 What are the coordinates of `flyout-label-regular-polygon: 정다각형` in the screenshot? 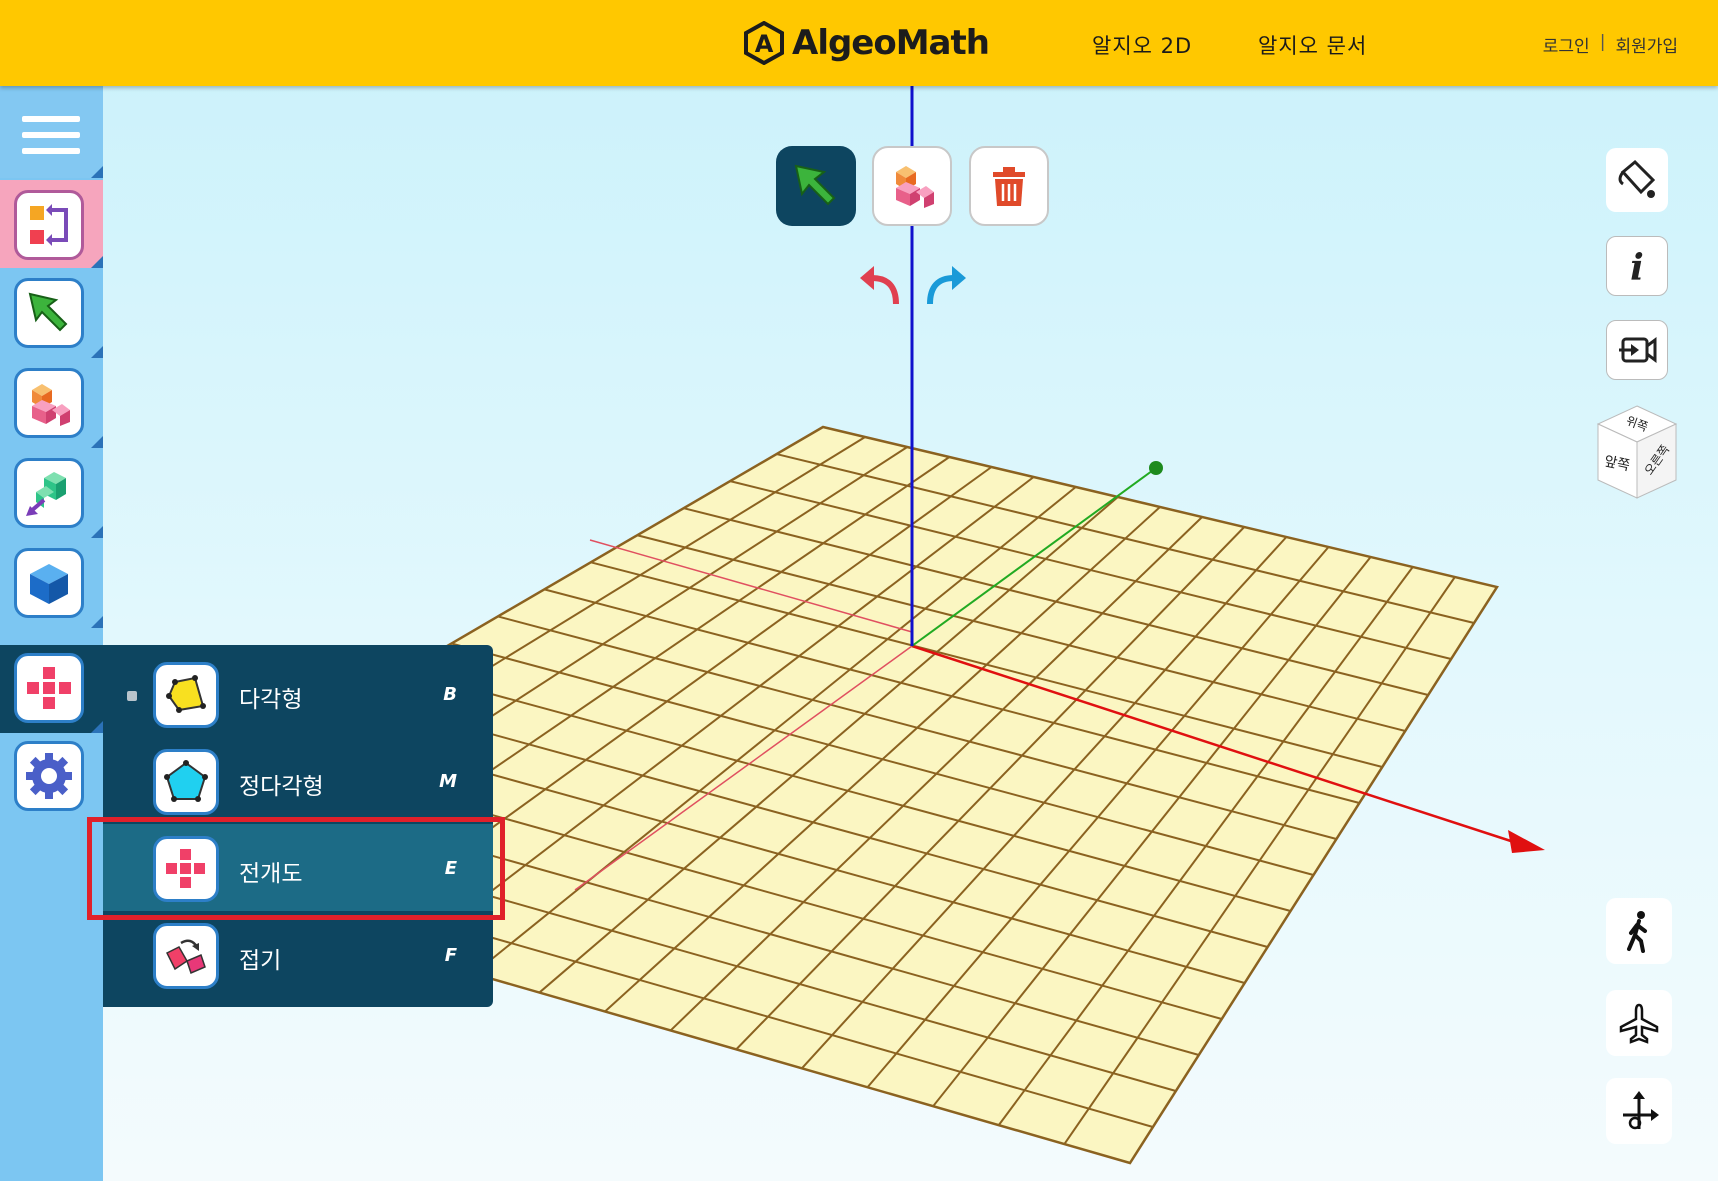 It's located at (281, 787).